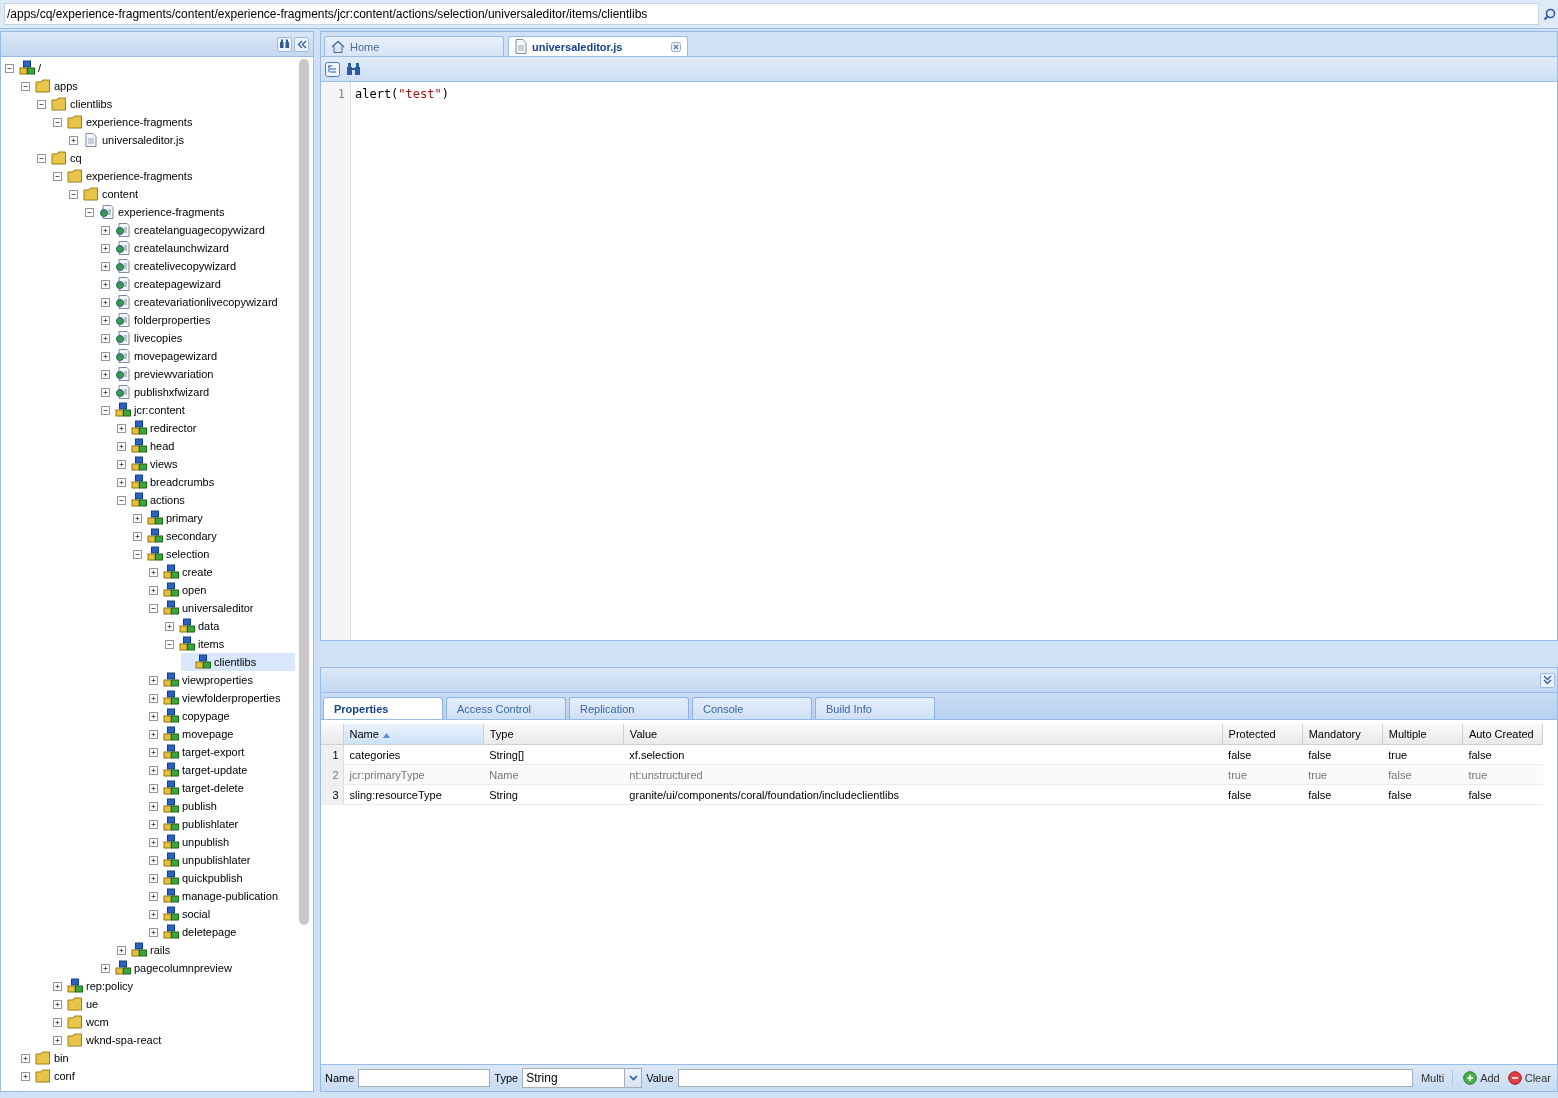  Describe the element at coordinates (222, 752) in the screenshot. I see `tree-item: target-export` at that location.